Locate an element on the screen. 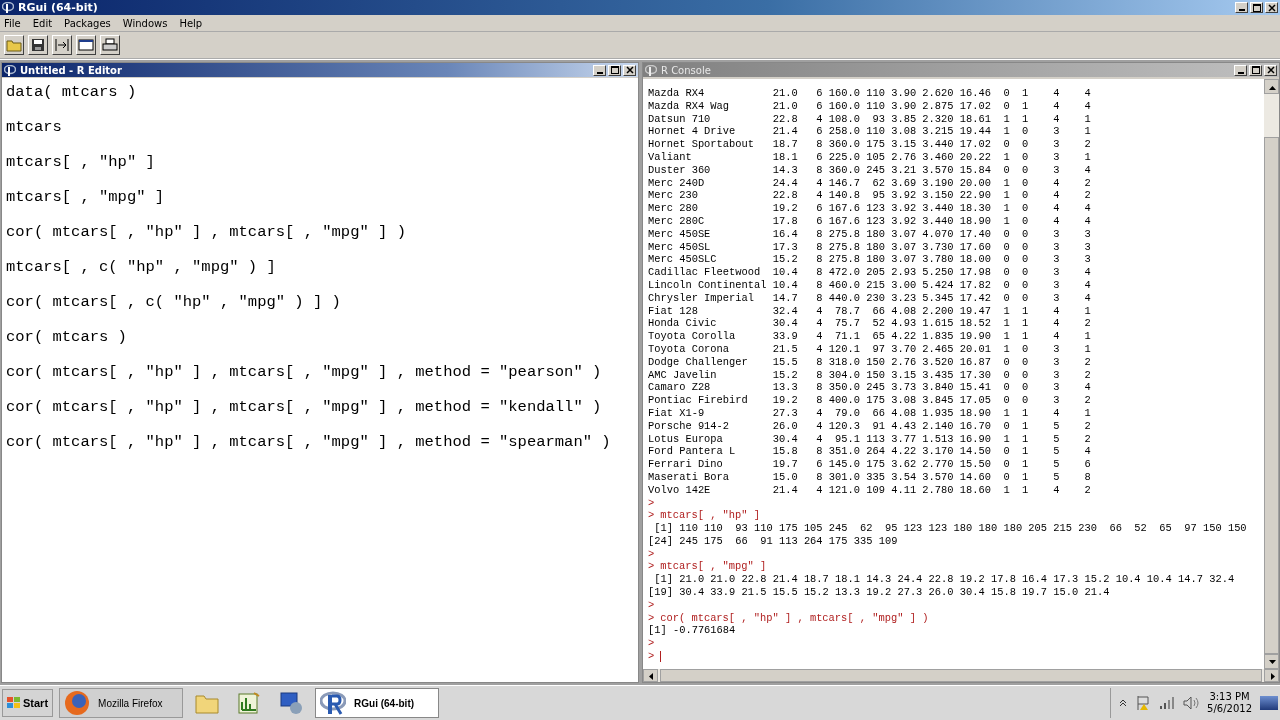 Image resolution: width=1280 pixels, height=720 pixels. code-line: mtcars[ , c( "hp" , "mpg" ) ] is located at coordinates (141, 267).